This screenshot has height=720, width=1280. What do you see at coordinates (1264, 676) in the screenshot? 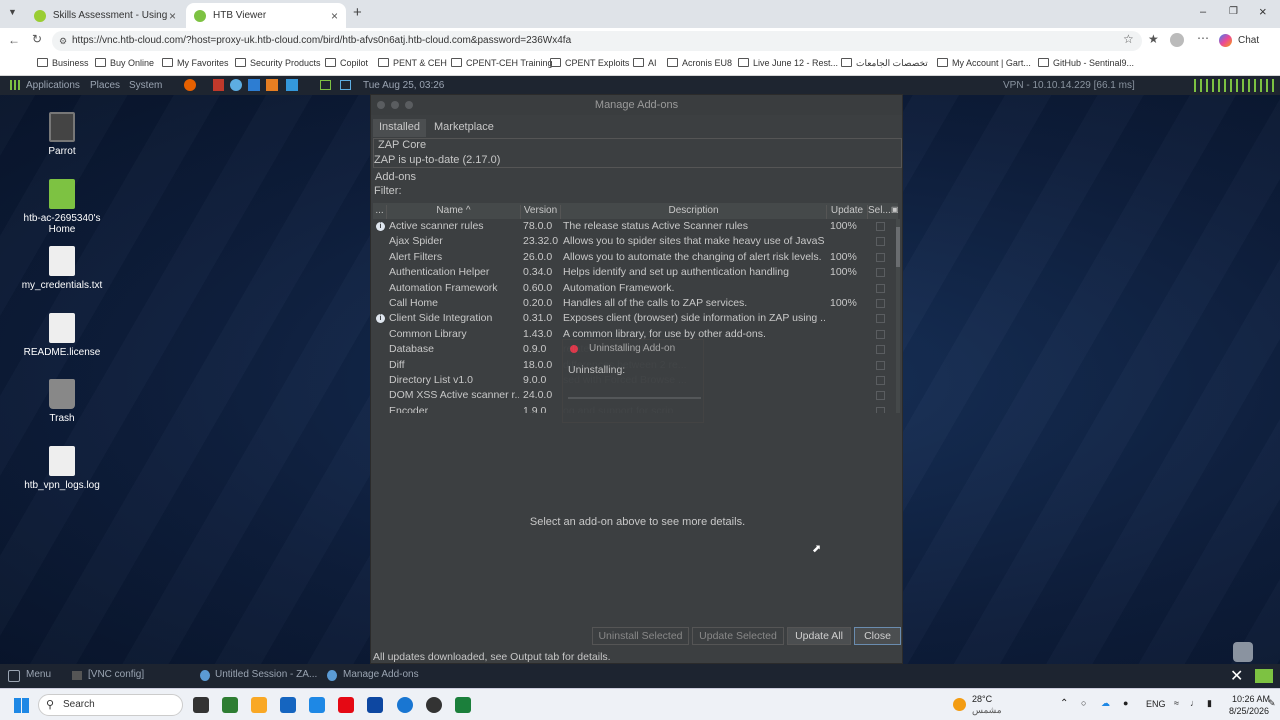
I see `workspace-icon` at bounding box center [1264, 676].